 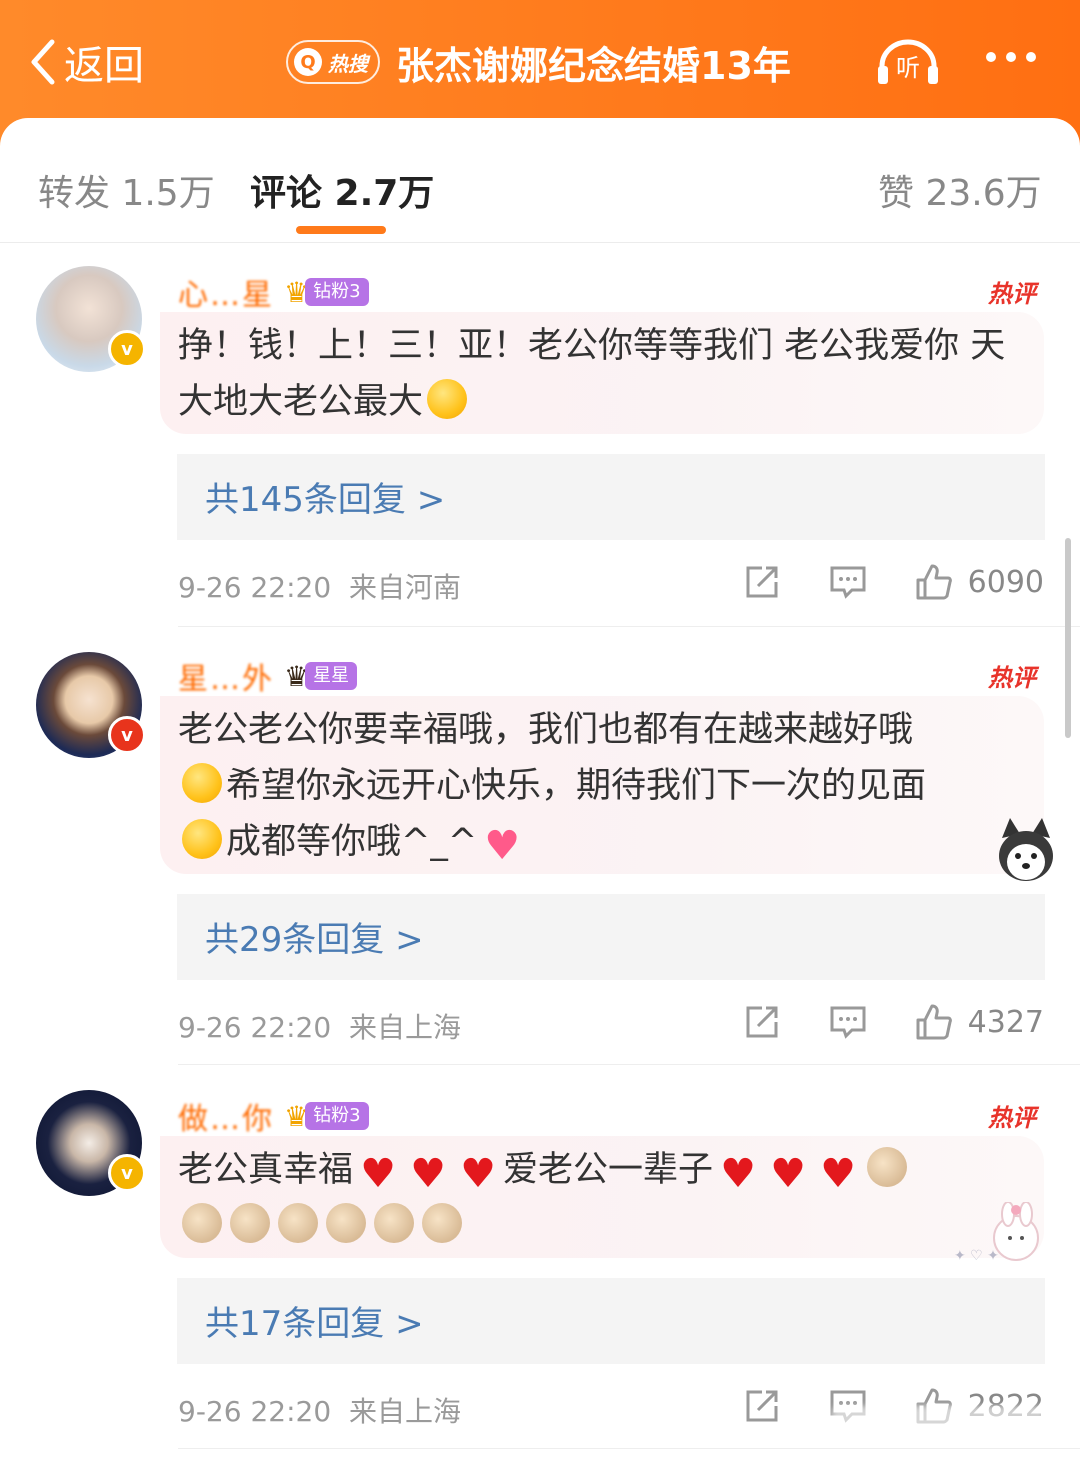 What do you see at coordinates (1005, 1022) in the screenshot?
I see `like-count: 4327` at bounding box center [1005, 1022].